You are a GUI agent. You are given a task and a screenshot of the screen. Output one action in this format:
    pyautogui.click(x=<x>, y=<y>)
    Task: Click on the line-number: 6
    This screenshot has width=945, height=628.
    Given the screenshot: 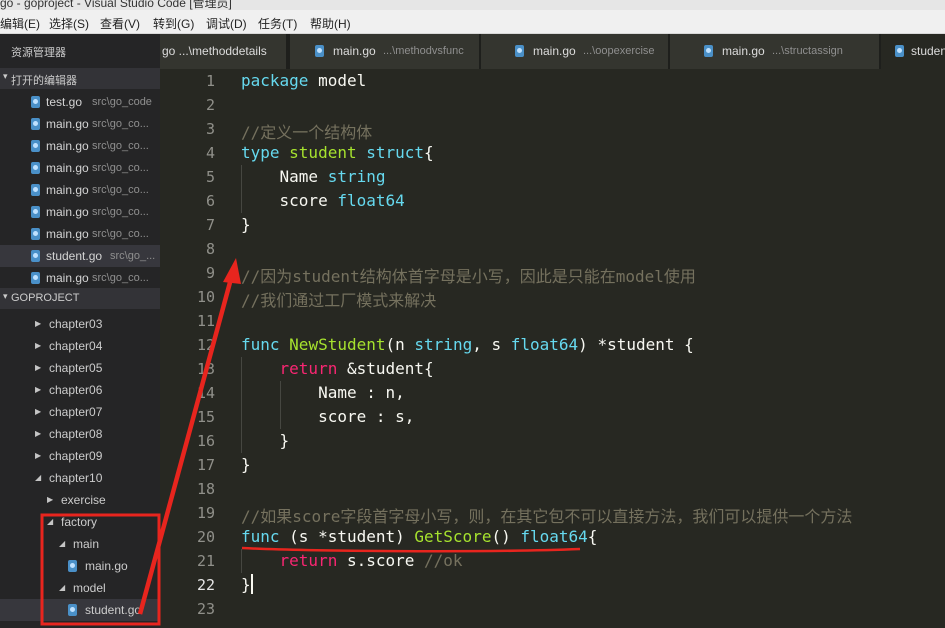 What is the action you would take?
    pyautogui.click(x=210, y=201)
    